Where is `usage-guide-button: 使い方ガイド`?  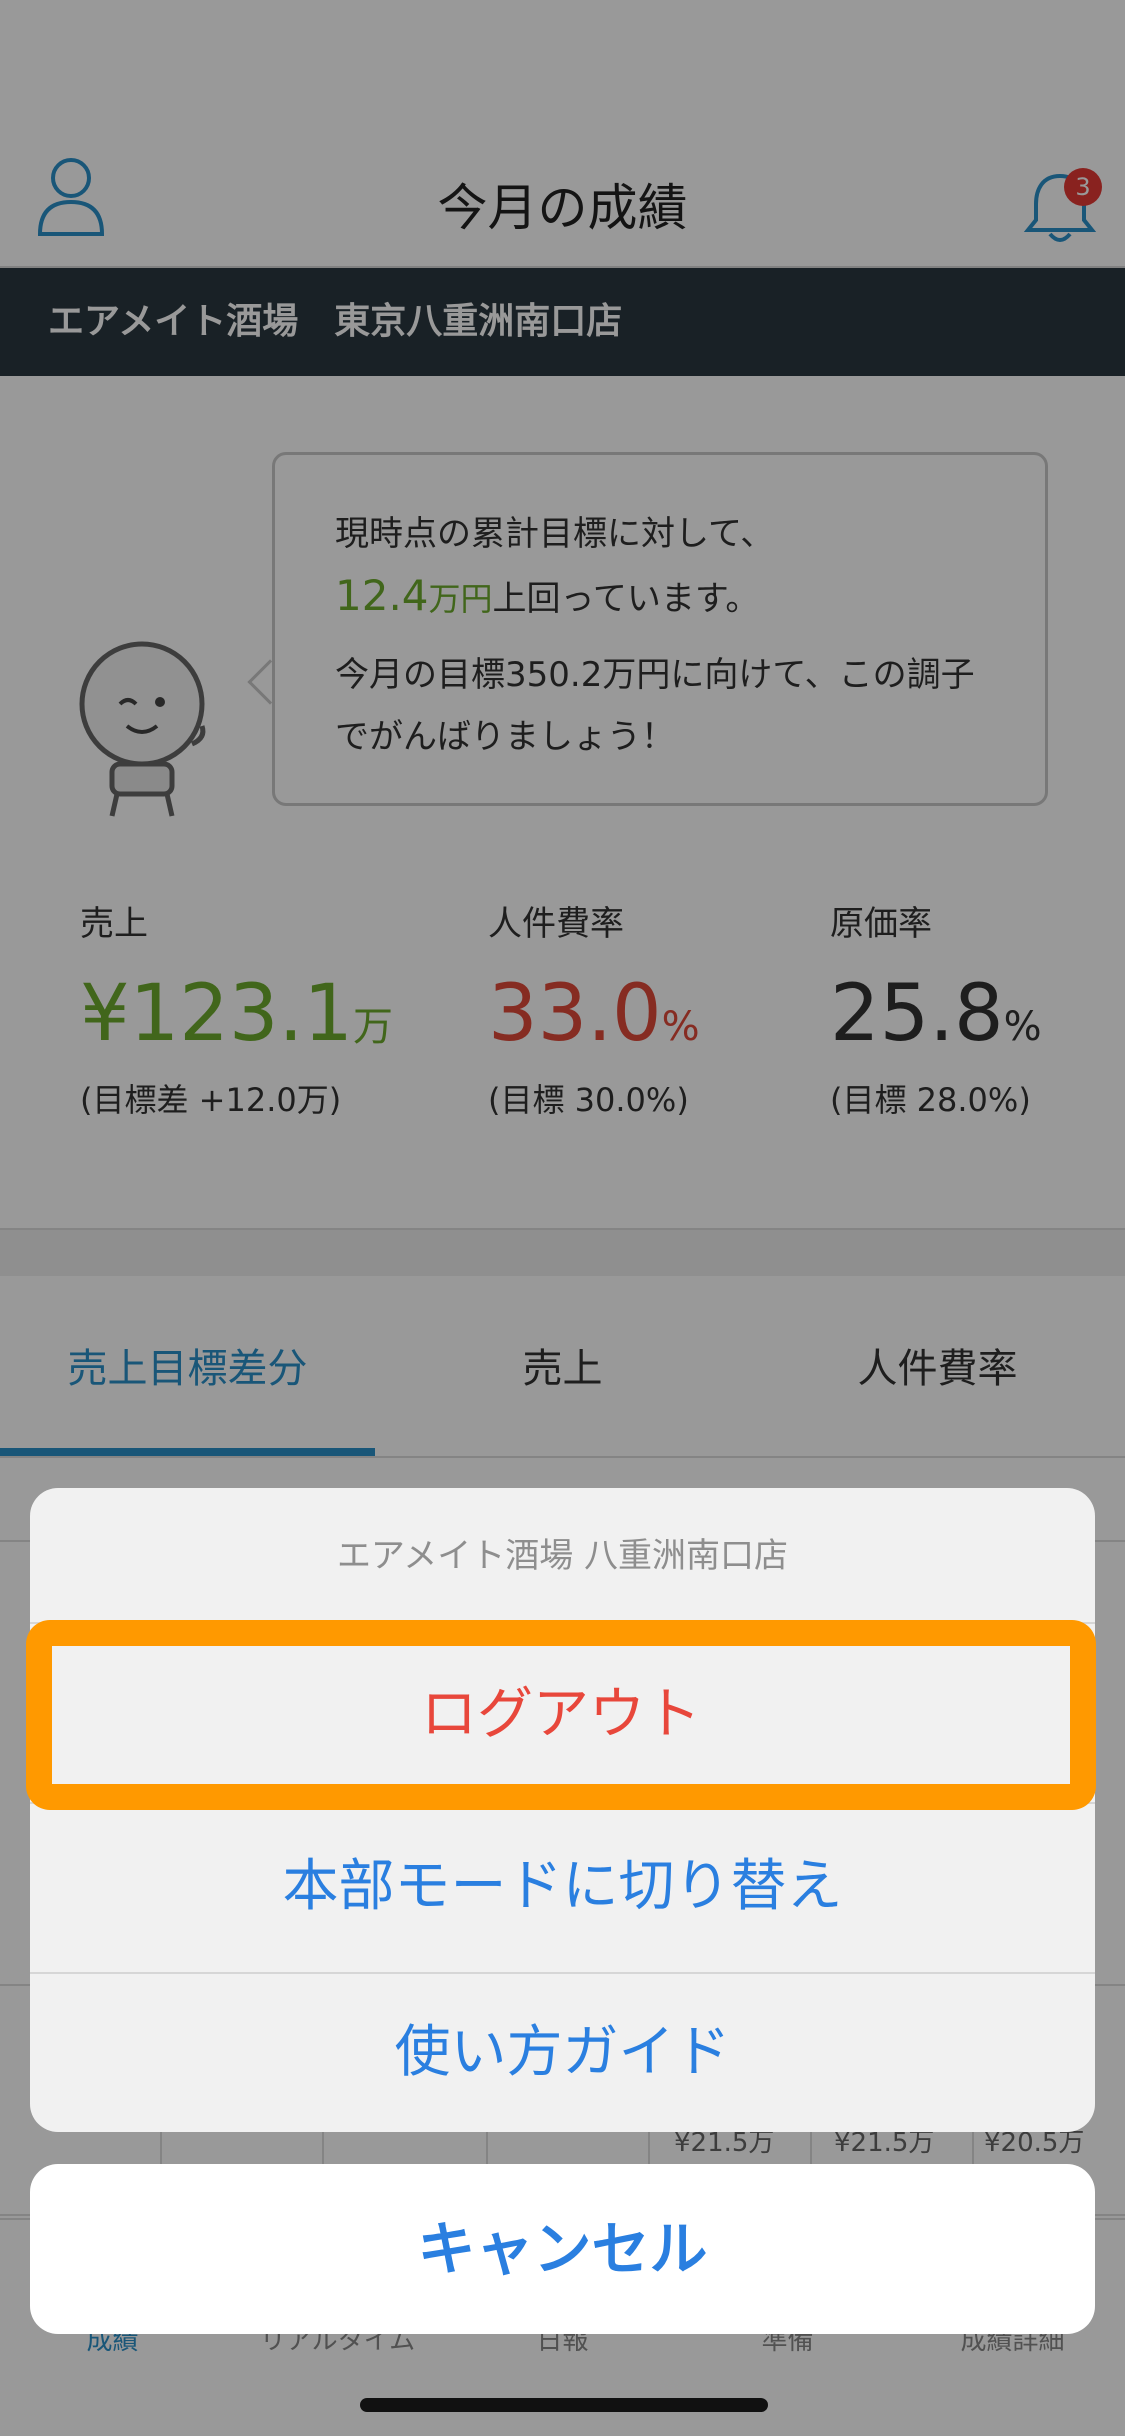
usage-guide-button: 使い方ガイド is located at coordinates (562, 2053).